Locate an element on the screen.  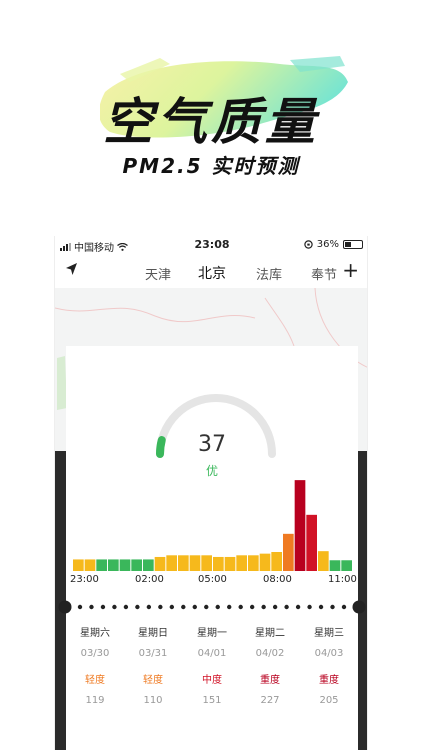
day-date: 04/01 is located at coordinates (212, 653).